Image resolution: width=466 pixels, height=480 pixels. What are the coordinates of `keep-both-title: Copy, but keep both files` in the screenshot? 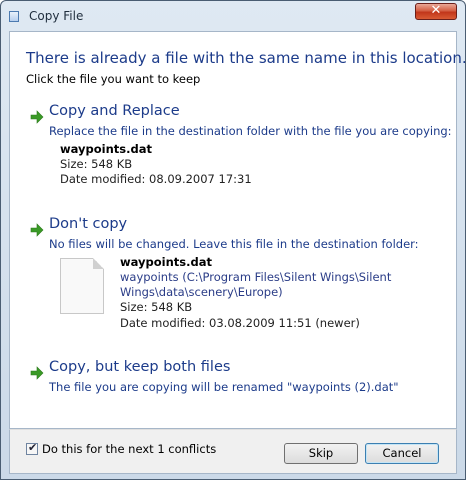 It's located at (140, 367).